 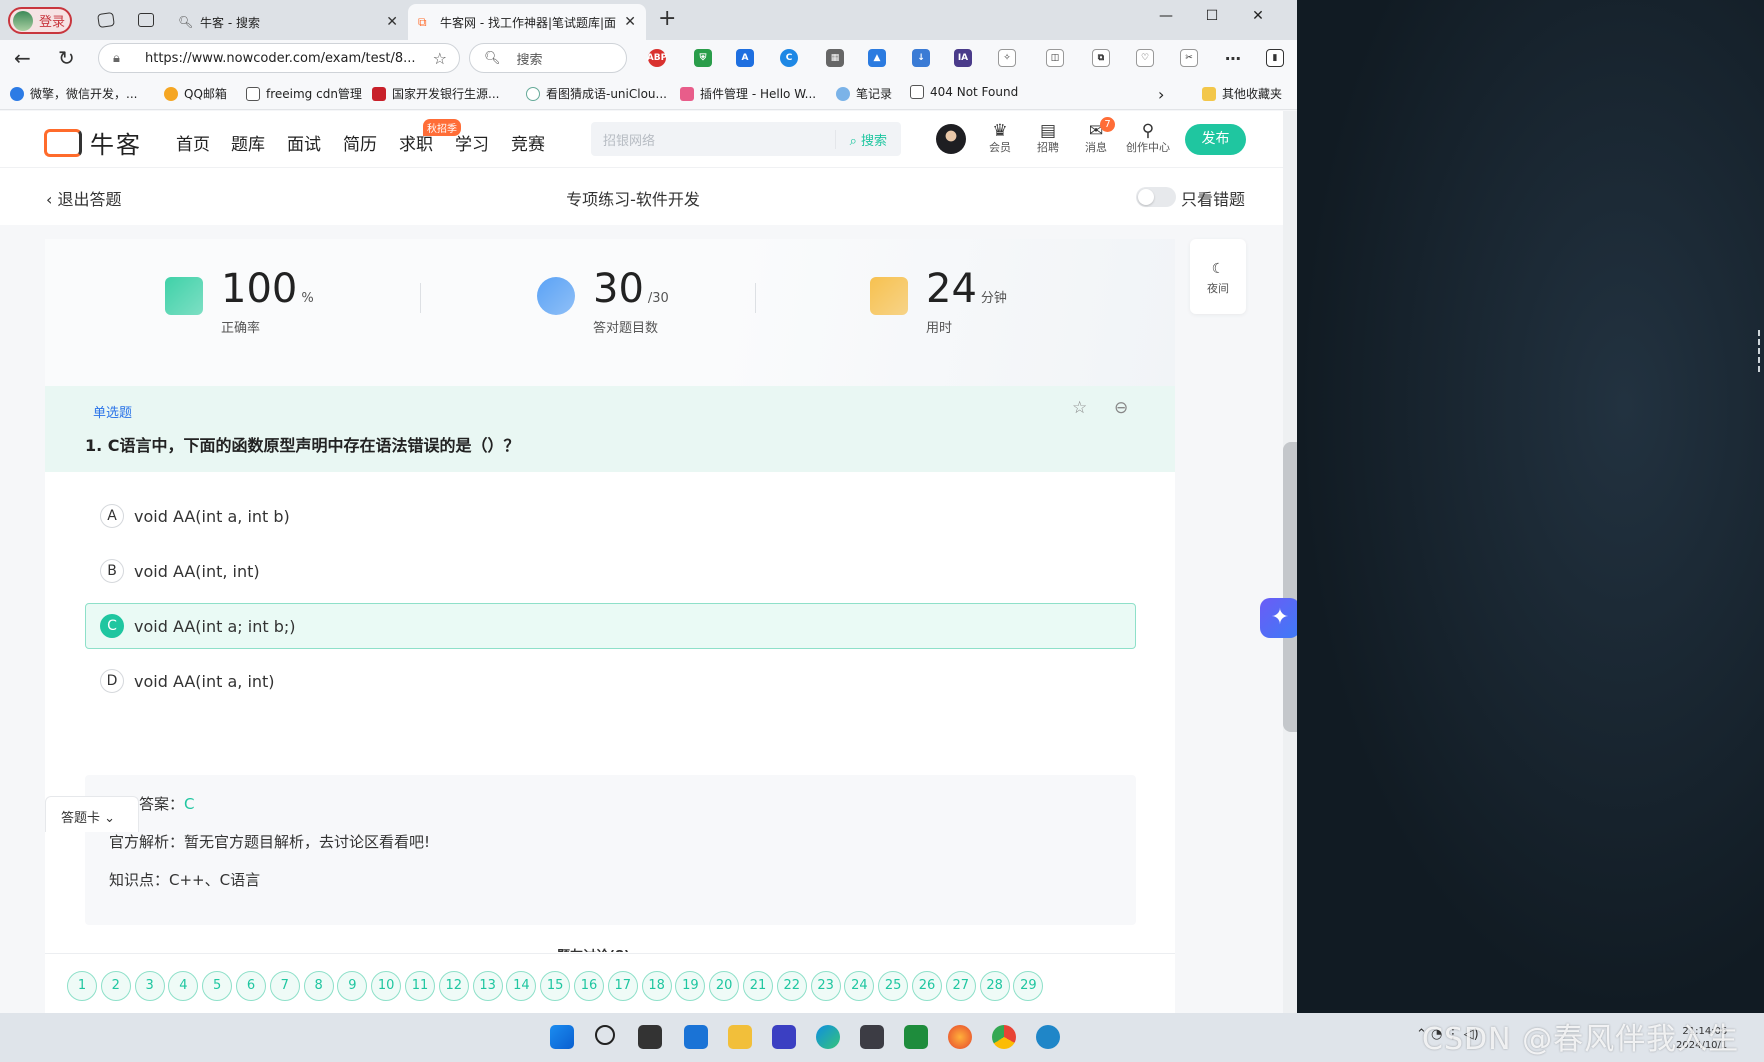 I want to click on chrome-icon, so click(x=1004, y=1037).